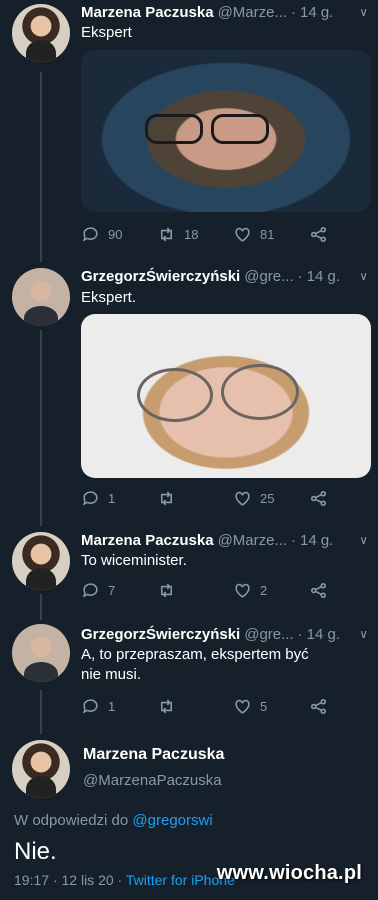 This screenshot has width=378, height=900. Describe the element at coordinates (289, 873) in the screenshot. I see `watermark: www.wiocha.pl` at that location.